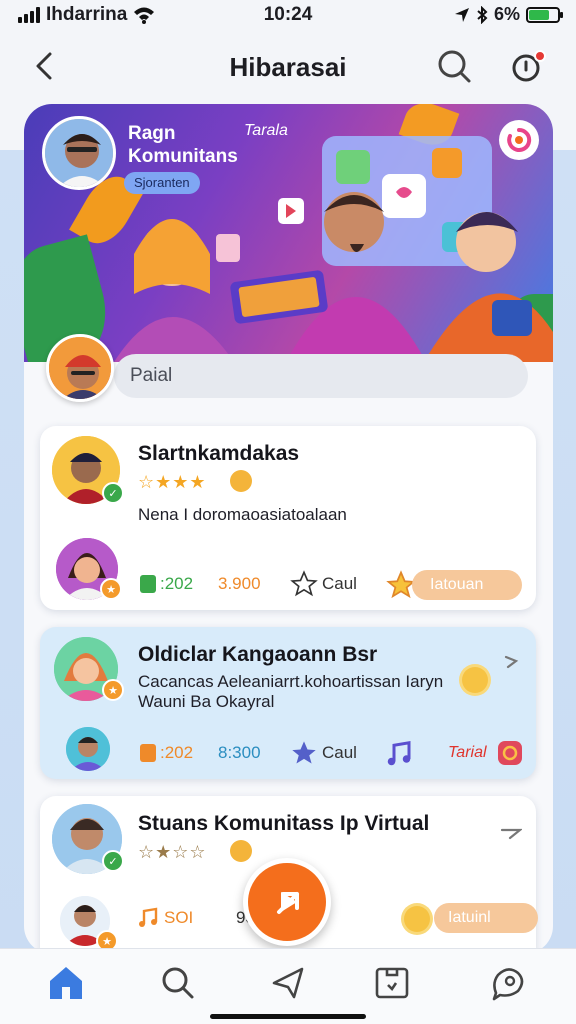 Image resolution: width=576 pixels, height=1024 pixels. I want to click on profile-avatar, so click(80, 368).